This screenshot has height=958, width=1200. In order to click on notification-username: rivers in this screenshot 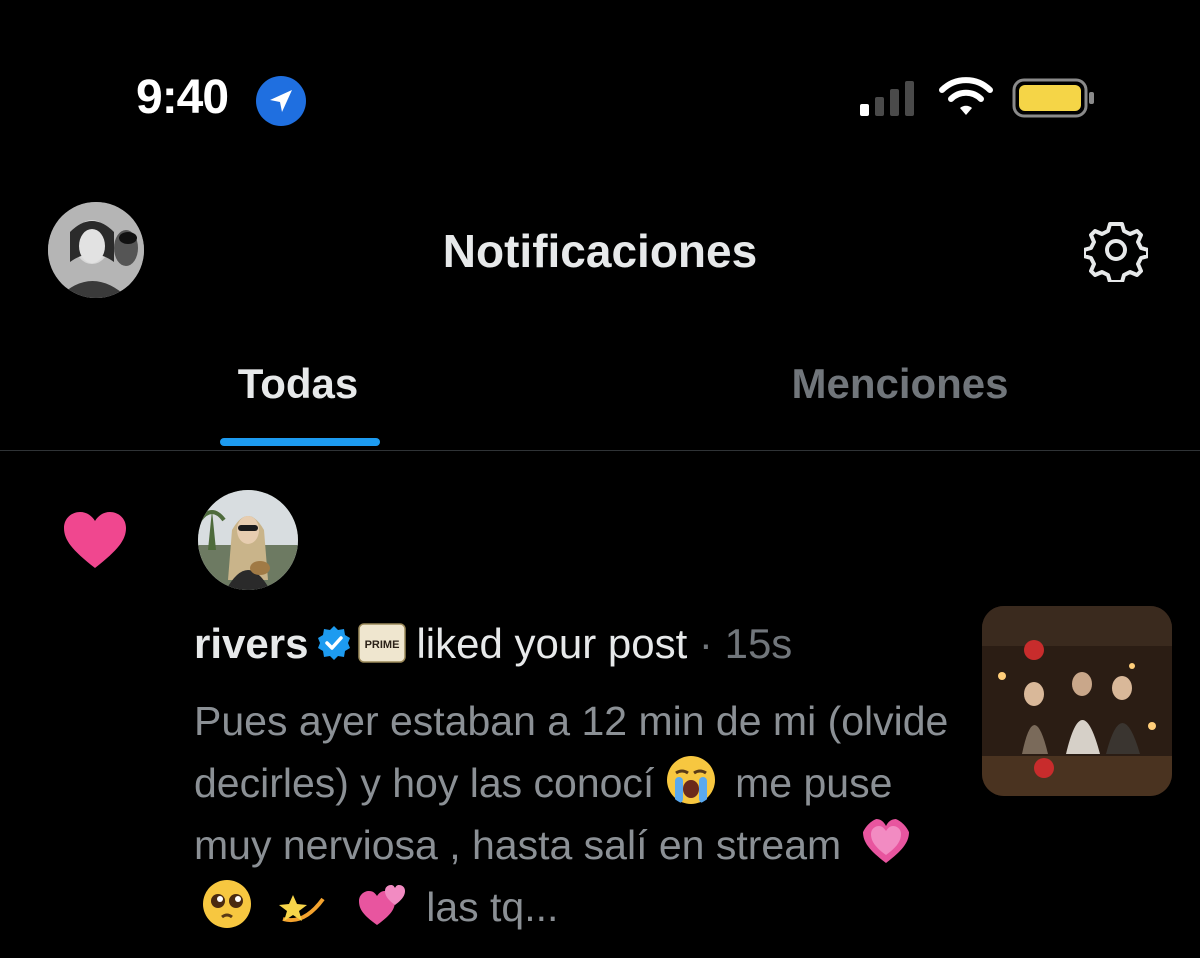, I will do `click(251, 643)`.